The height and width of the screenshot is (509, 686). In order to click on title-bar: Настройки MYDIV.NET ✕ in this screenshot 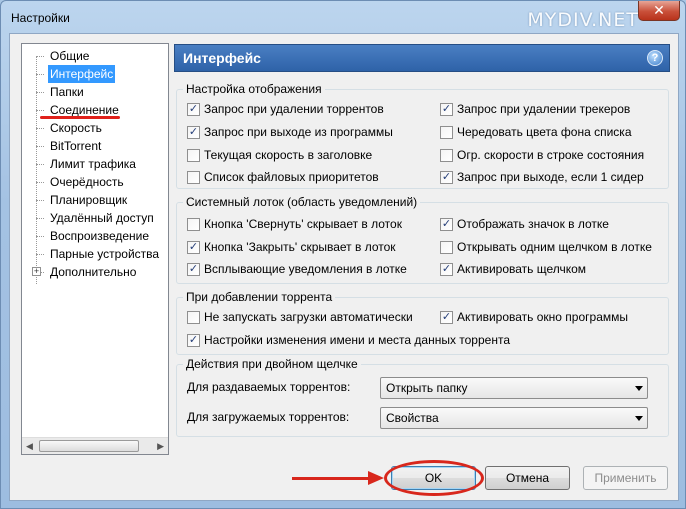, I will do `click(343, 17)`.